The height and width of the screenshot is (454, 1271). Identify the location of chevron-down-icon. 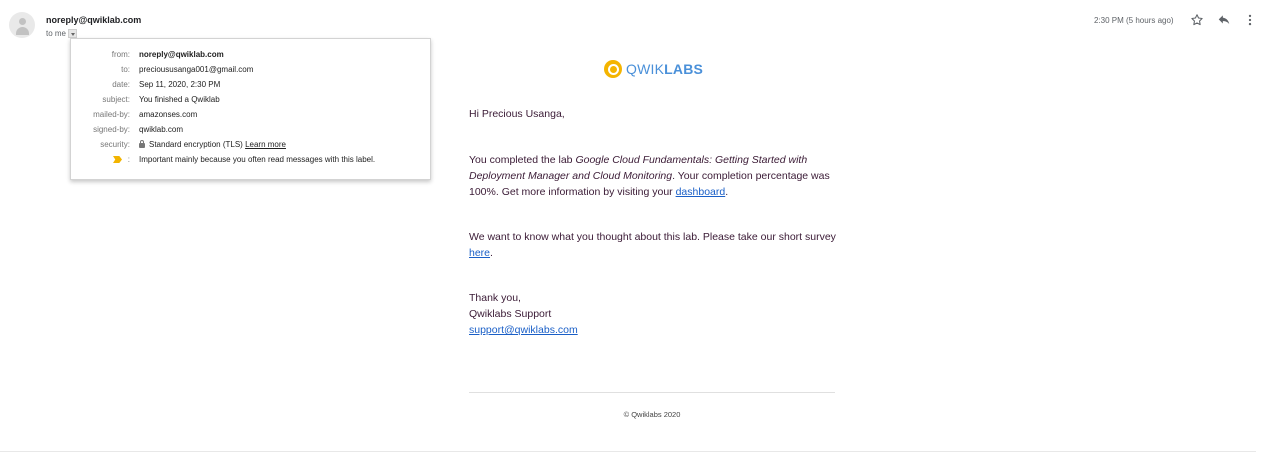
(73, 33).